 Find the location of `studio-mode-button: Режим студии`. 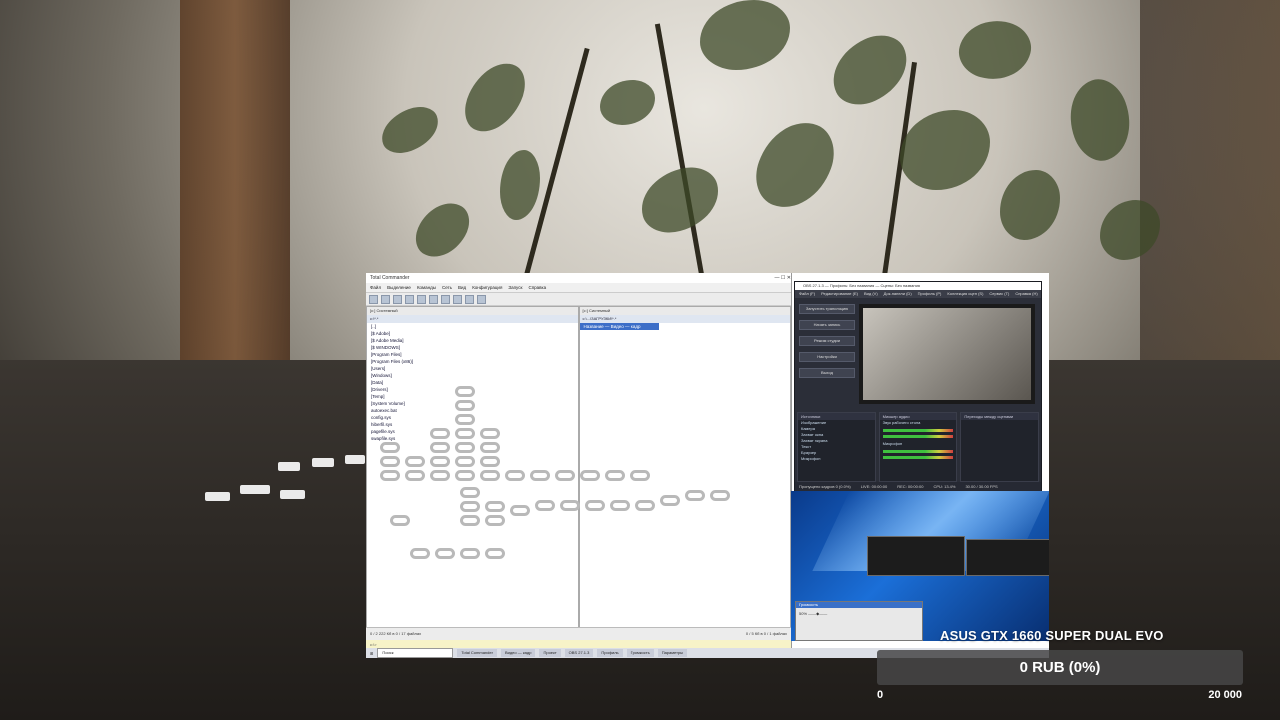

studio-mode-button: Режим студии is located at coordinates (827, 341).